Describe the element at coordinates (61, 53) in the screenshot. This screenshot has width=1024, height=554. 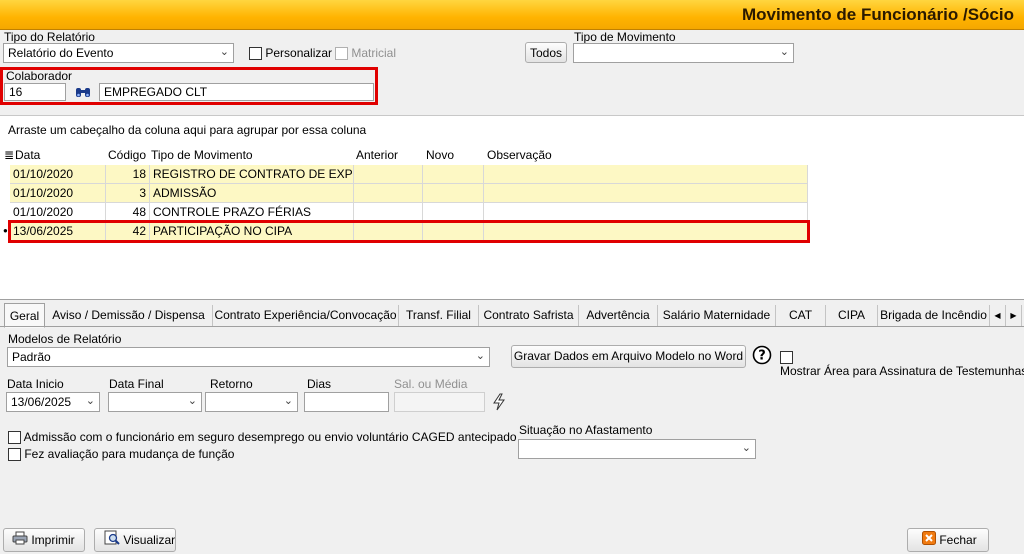
I see `tipo-relatorio-value: Relatório do Evento` at that location.